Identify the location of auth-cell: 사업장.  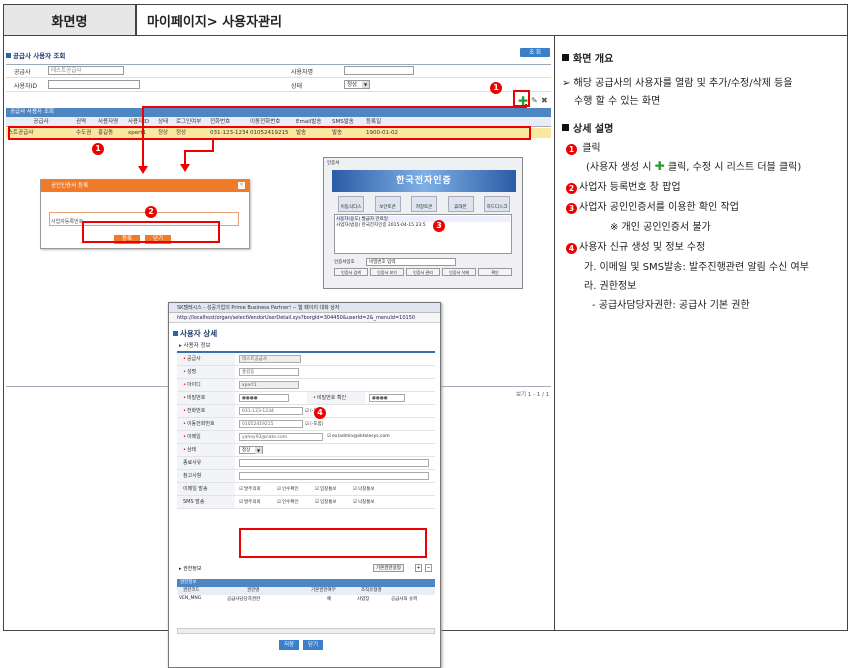
(363, 599).